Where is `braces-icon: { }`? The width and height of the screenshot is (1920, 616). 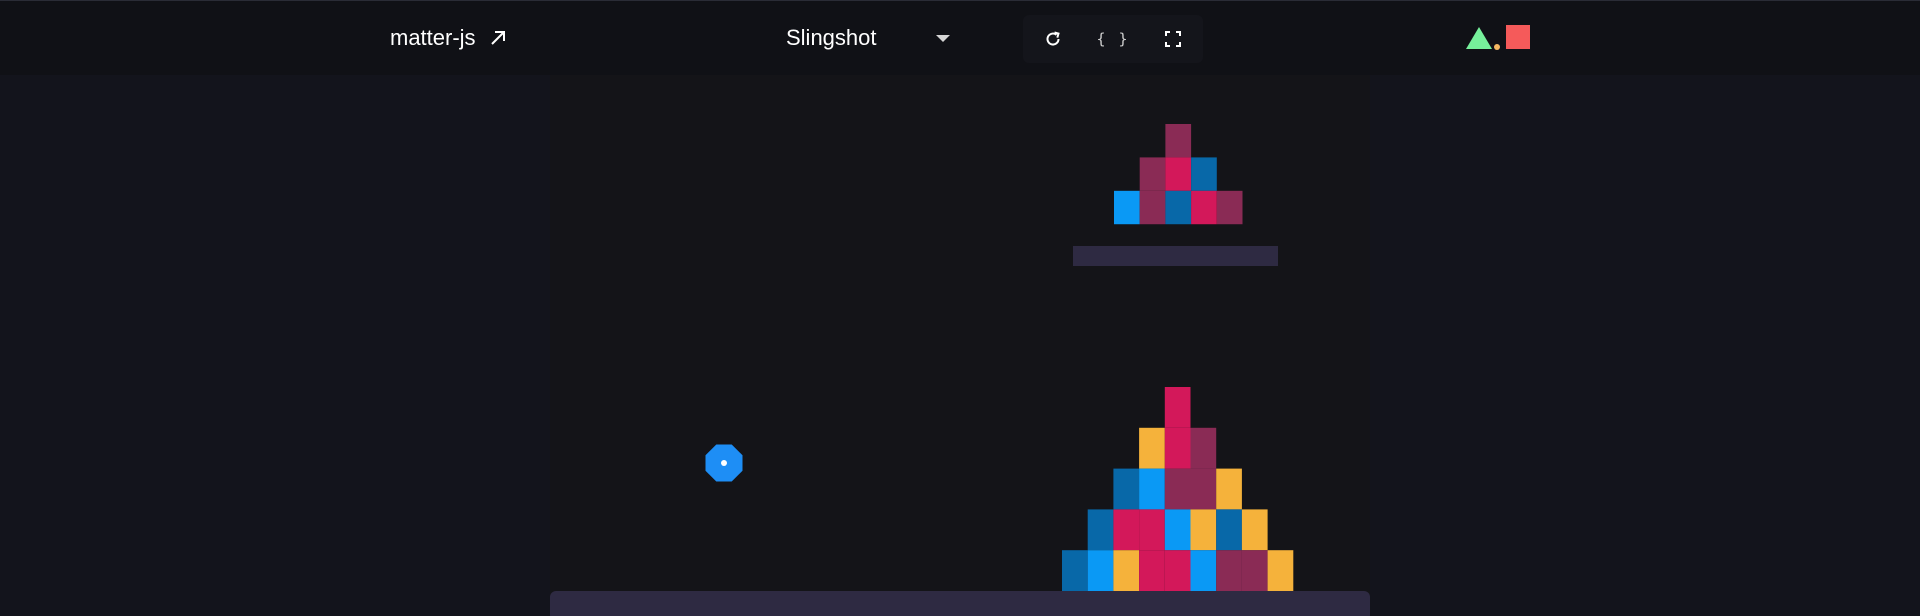 braces-icon: { } is located at coordinates (1113, 39).